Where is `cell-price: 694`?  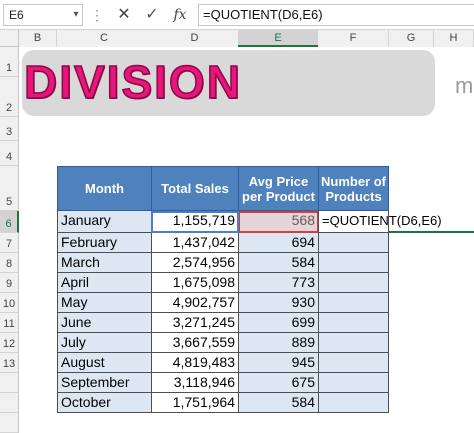
cell-price: 694 is located at coordinates (278, 243).